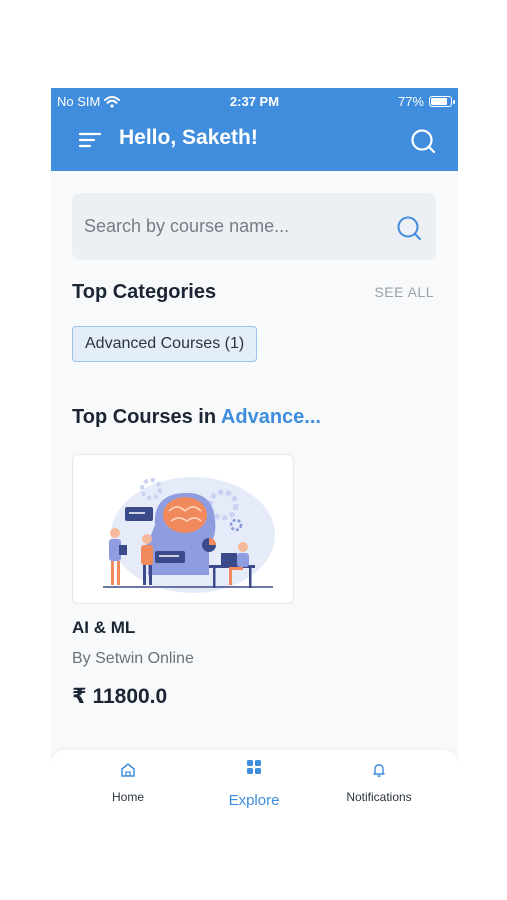 The width and height of the screenshot is (507, 900). I want to click on status-bar: No SIM 2:37 PM 77%, so click(254, 101).